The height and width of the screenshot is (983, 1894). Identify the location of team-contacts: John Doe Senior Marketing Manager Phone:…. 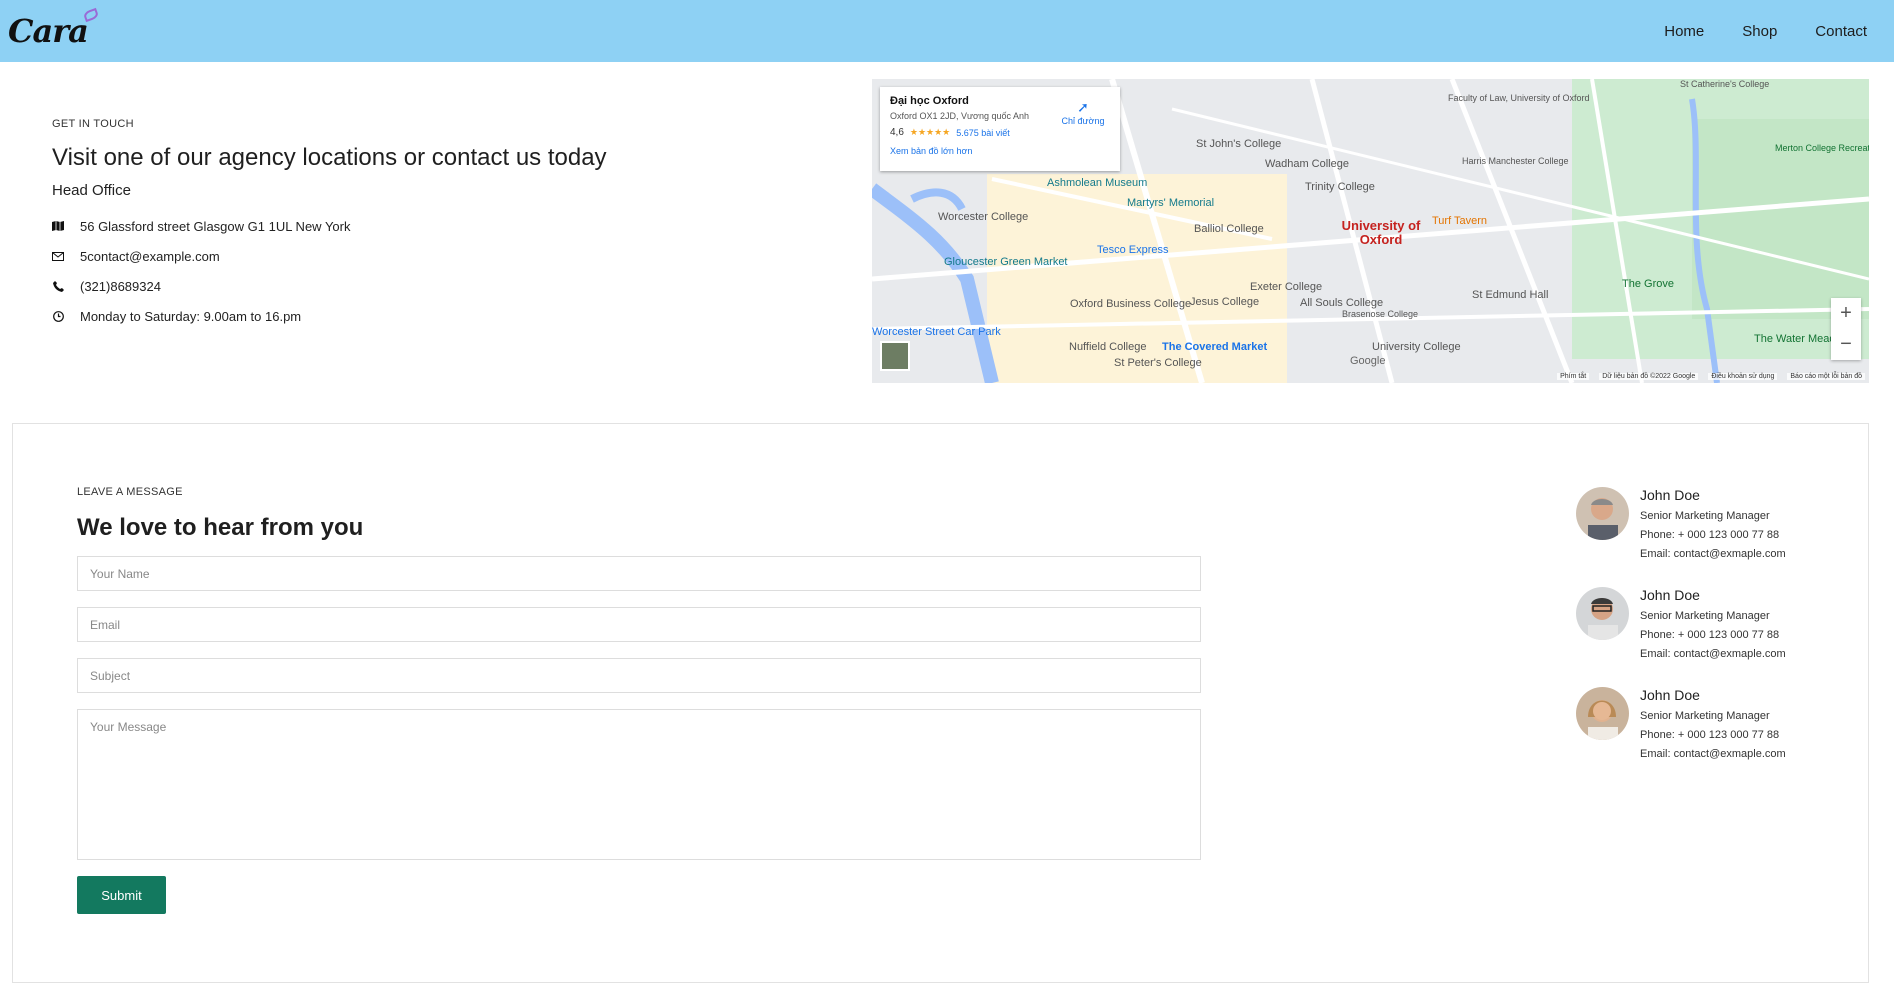
(1721, 637).